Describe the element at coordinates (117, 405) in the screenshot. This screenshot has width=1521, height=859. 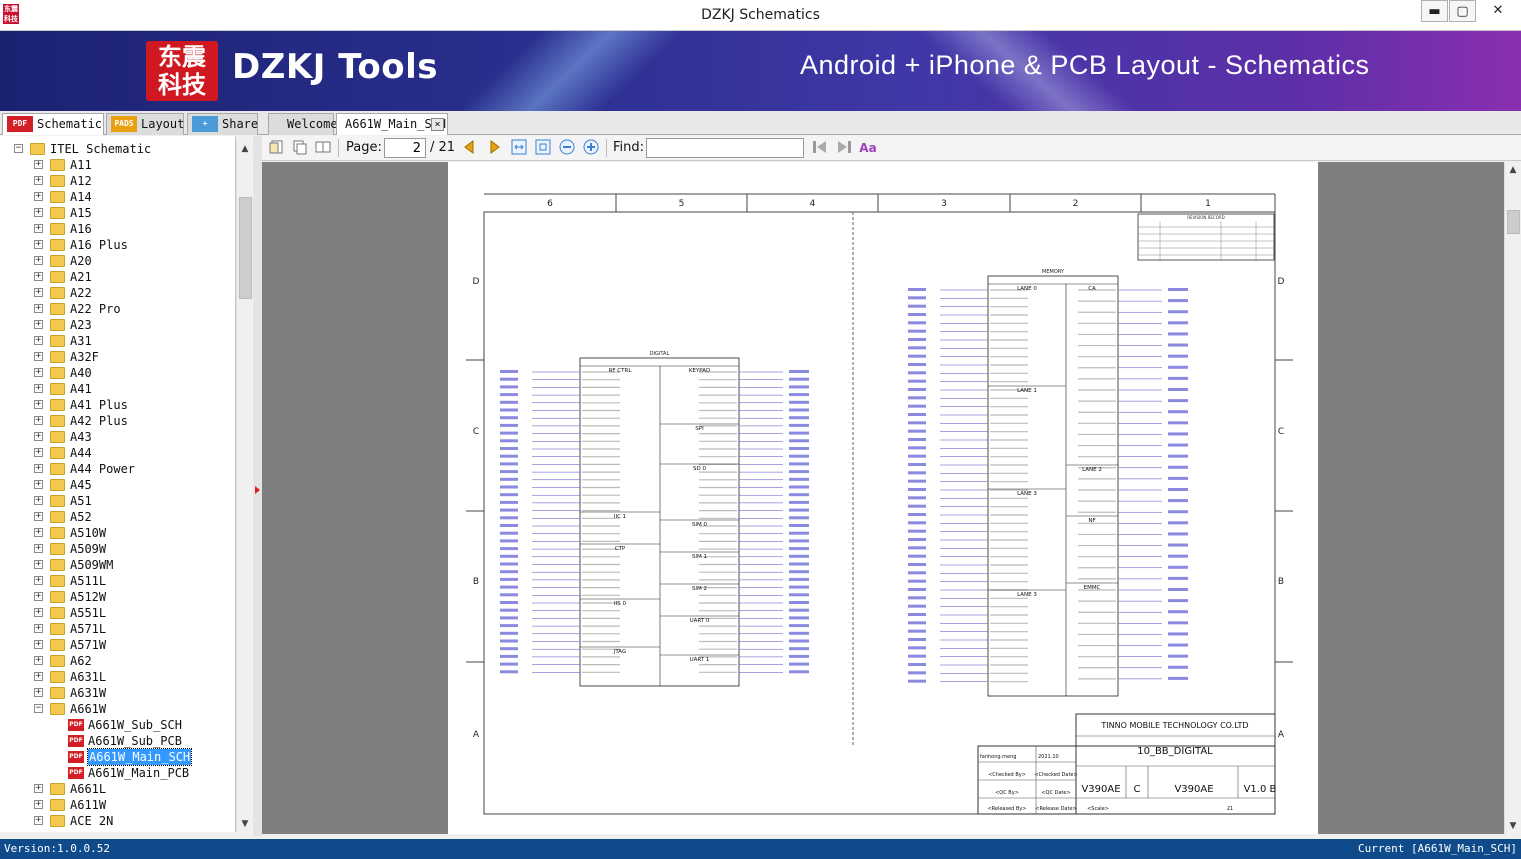
I see `tree-folder: + A41 Plus` at that location.